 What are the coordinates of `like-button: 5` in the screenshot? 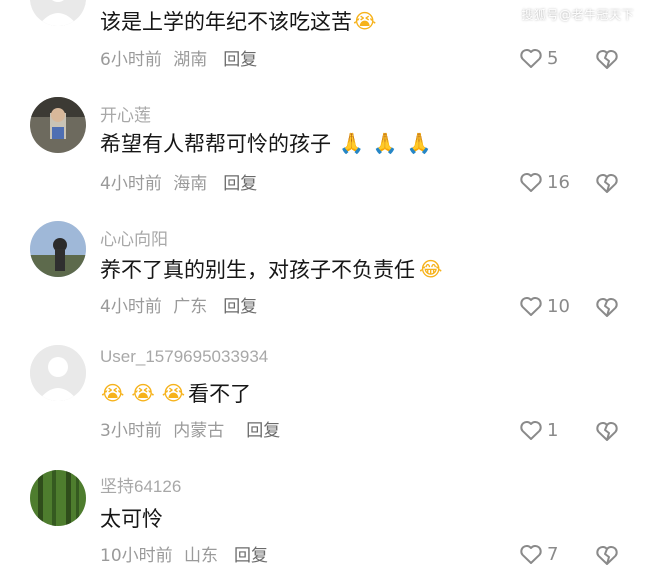 It's located at (538, 58).